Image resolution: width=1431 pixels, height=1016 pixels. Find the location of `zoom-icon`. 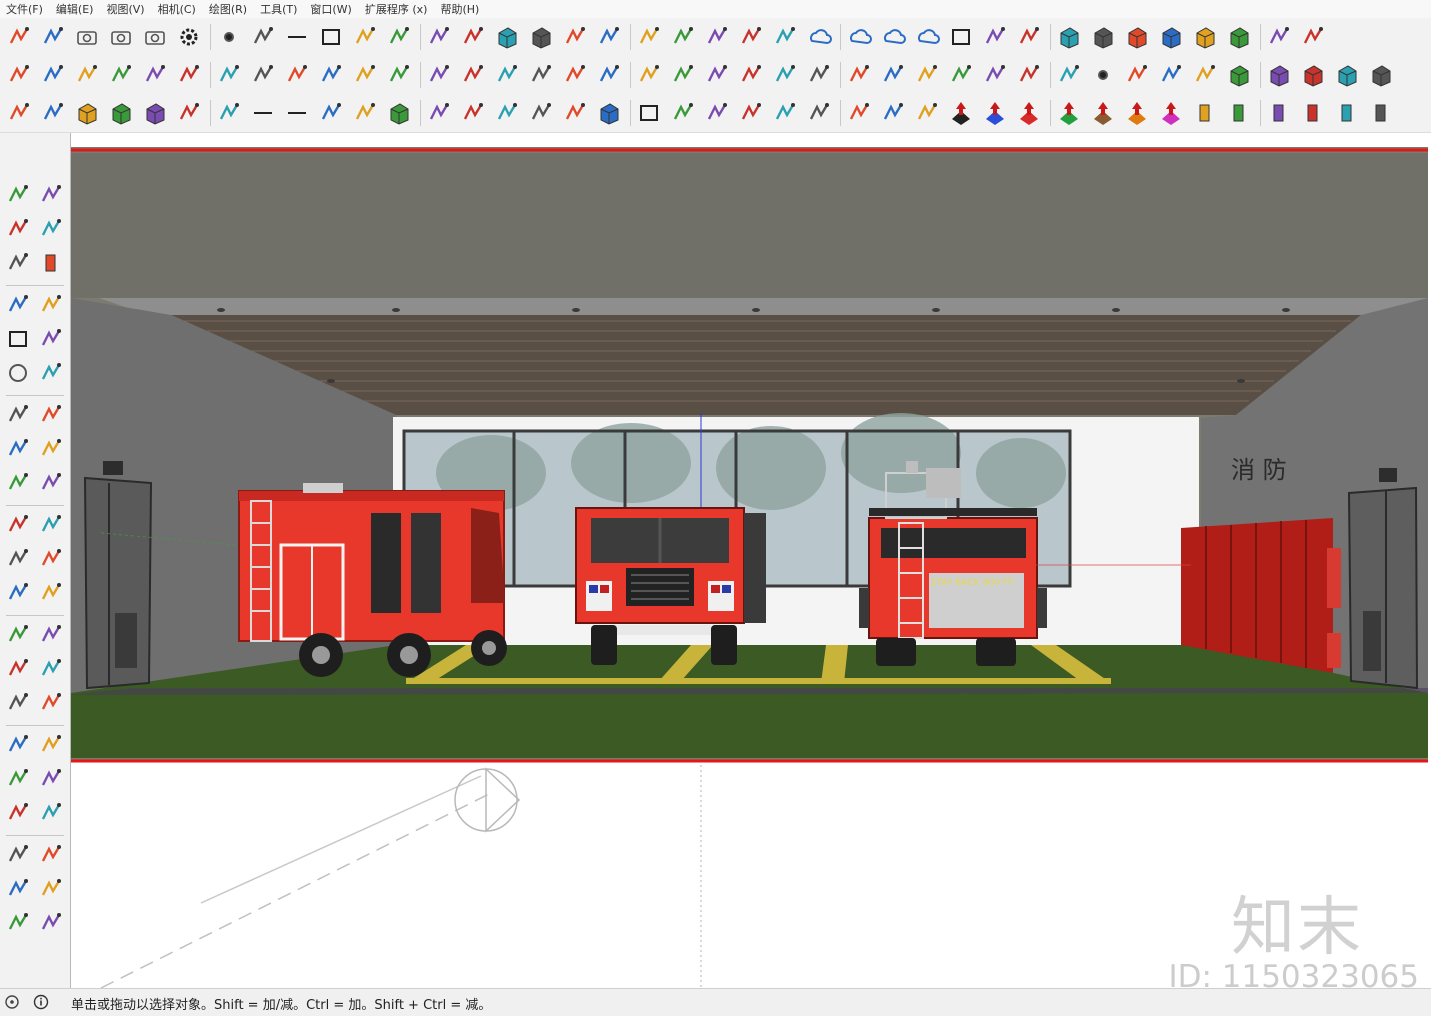

zoom-icon is located at coordinates (18, 745).